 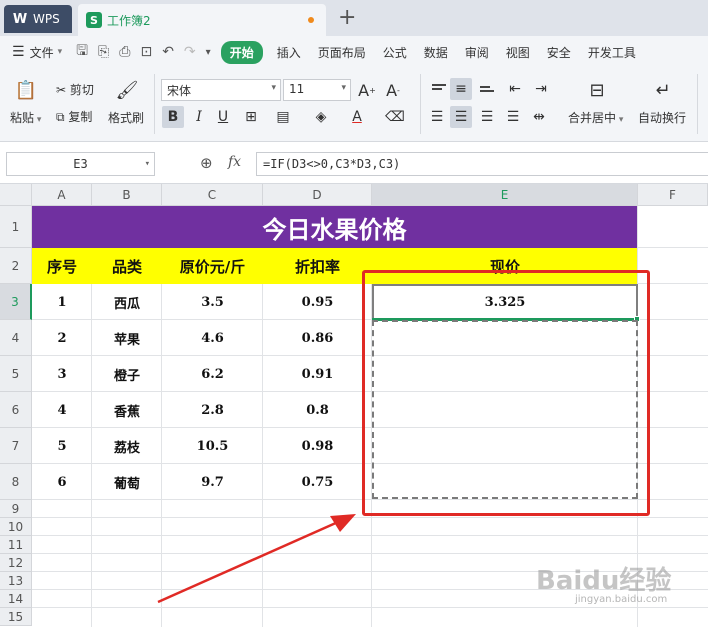 What do you see at coordinates (256, 559) in the screenshot?
I see `annotation-arrow-icon` at bounding box center [256, 559].